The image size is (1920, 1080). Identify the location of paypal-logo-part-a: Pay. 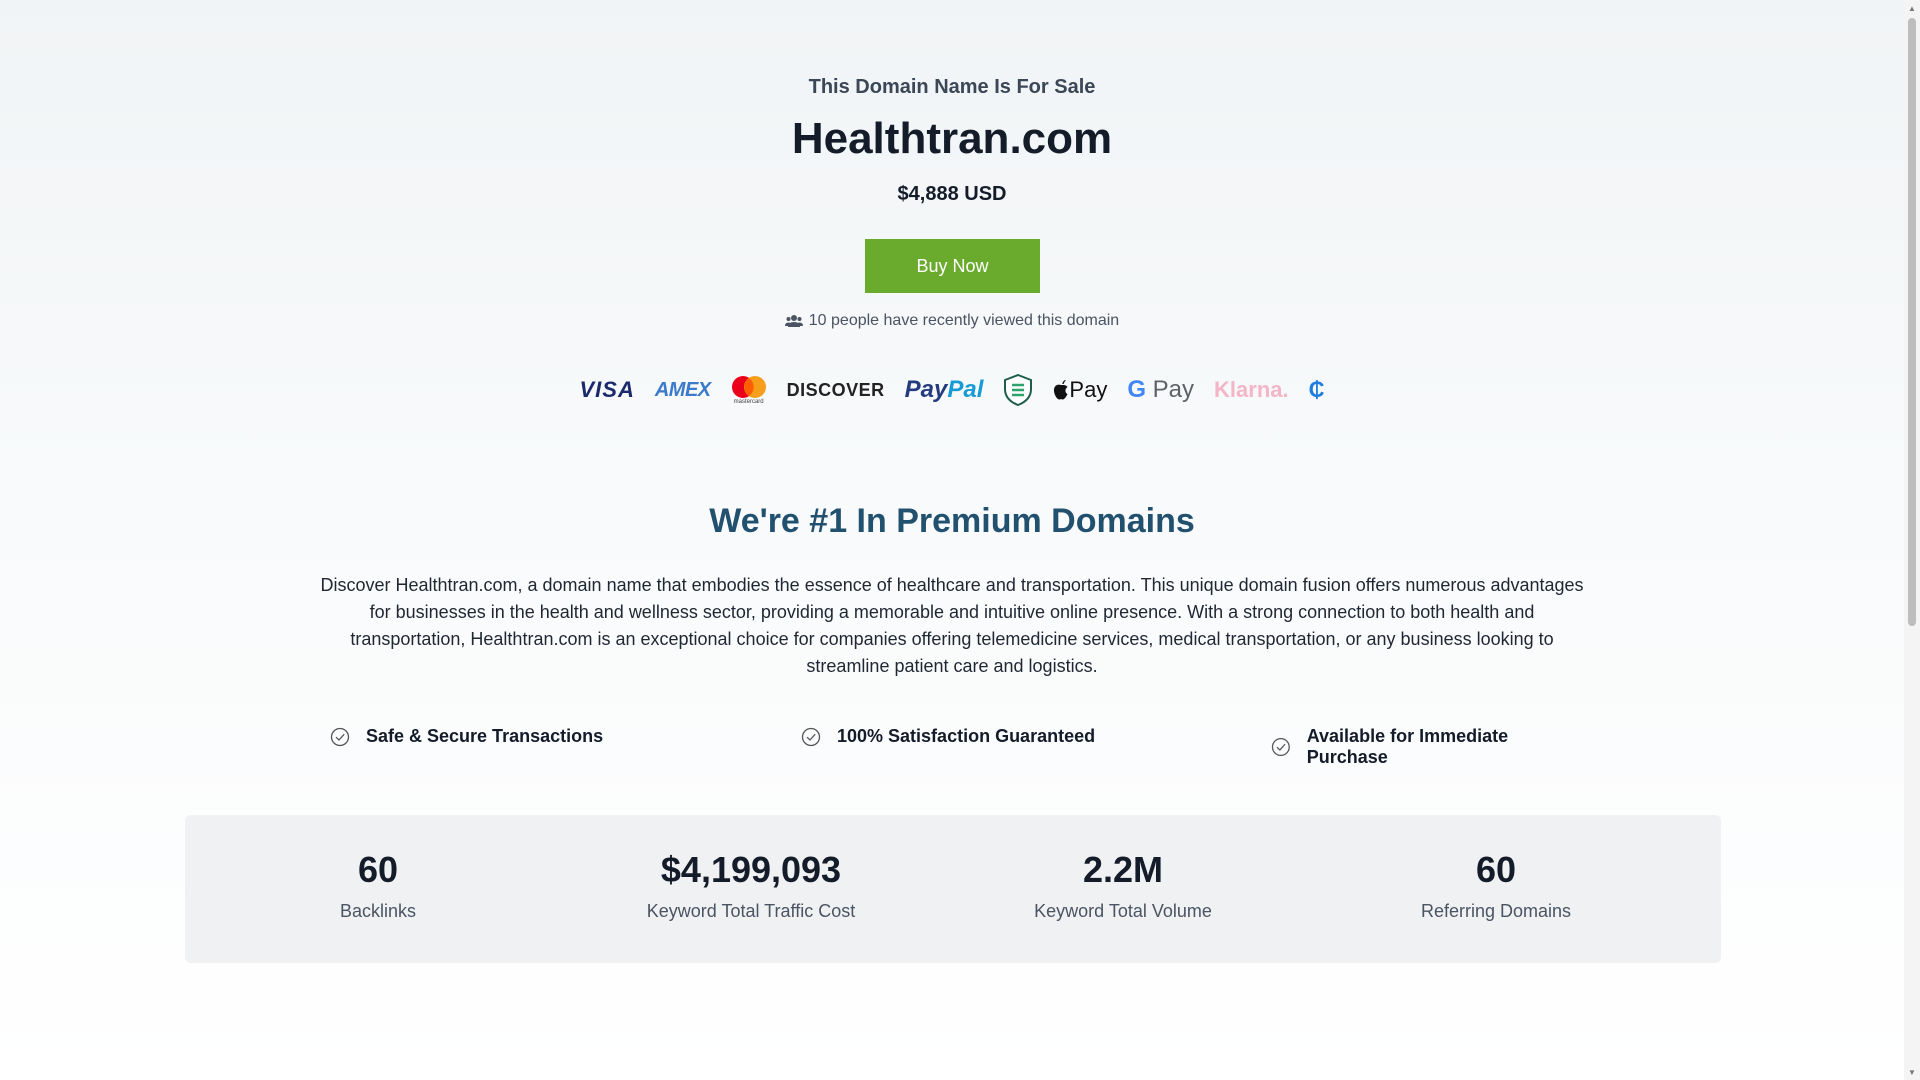
(926, 389).